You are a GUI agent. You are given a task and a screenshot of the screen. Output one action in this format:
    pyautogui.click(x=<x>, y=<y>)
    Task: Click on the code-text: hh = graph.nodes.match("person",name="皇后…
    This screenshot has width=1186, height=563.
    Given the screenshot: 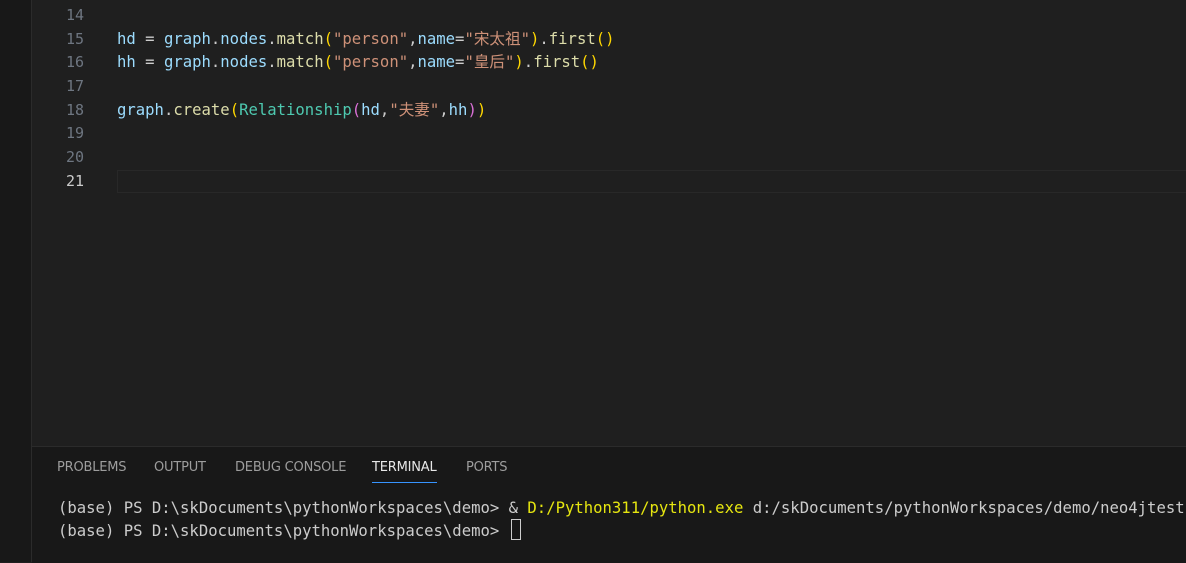 What is the action you would take?
    pyautogui.click(x=358, y=62)
    